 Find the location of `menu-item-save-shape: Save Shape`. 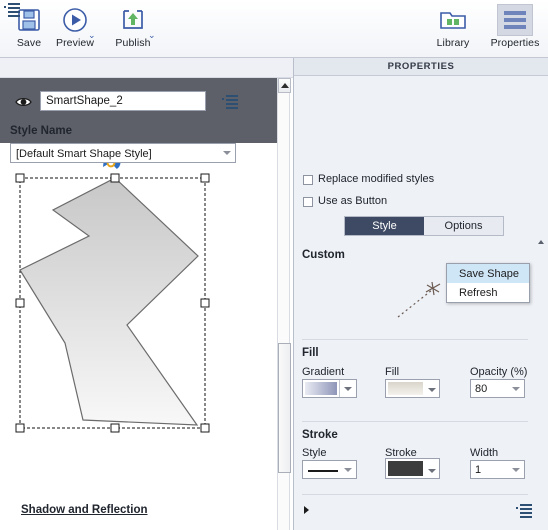

menu-item-save-shape: Save Shape is located at coordinates (488, 273).